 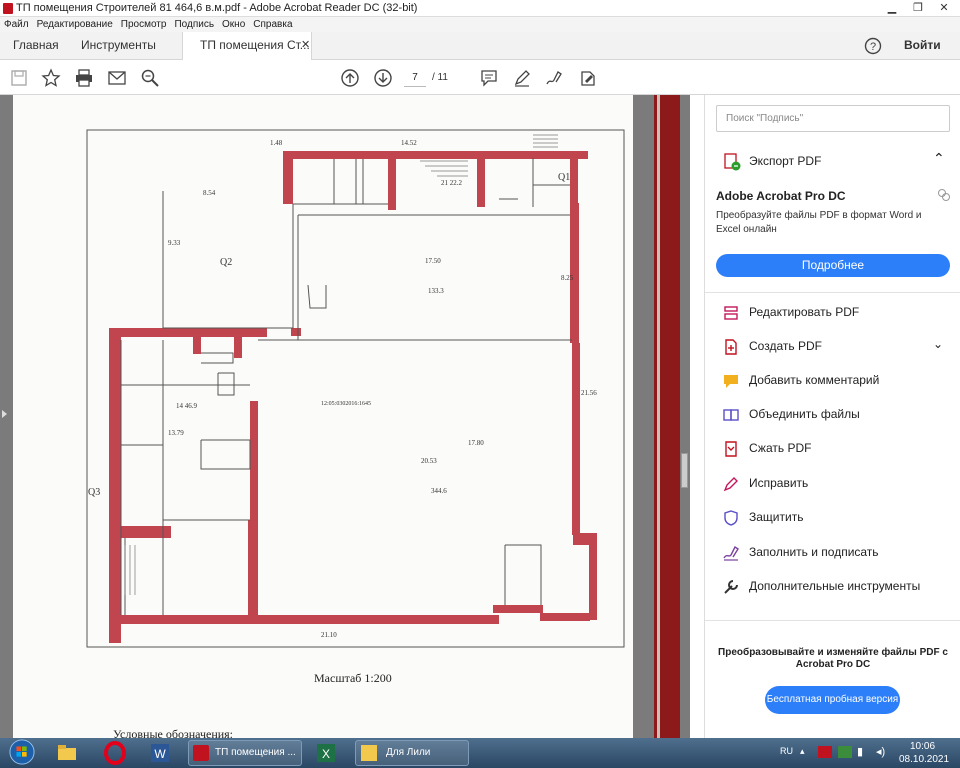 What do you see at coordinates (944, 195) in the screenshot?
I see `cloud-link-icon` at bounding box center [944, 195].